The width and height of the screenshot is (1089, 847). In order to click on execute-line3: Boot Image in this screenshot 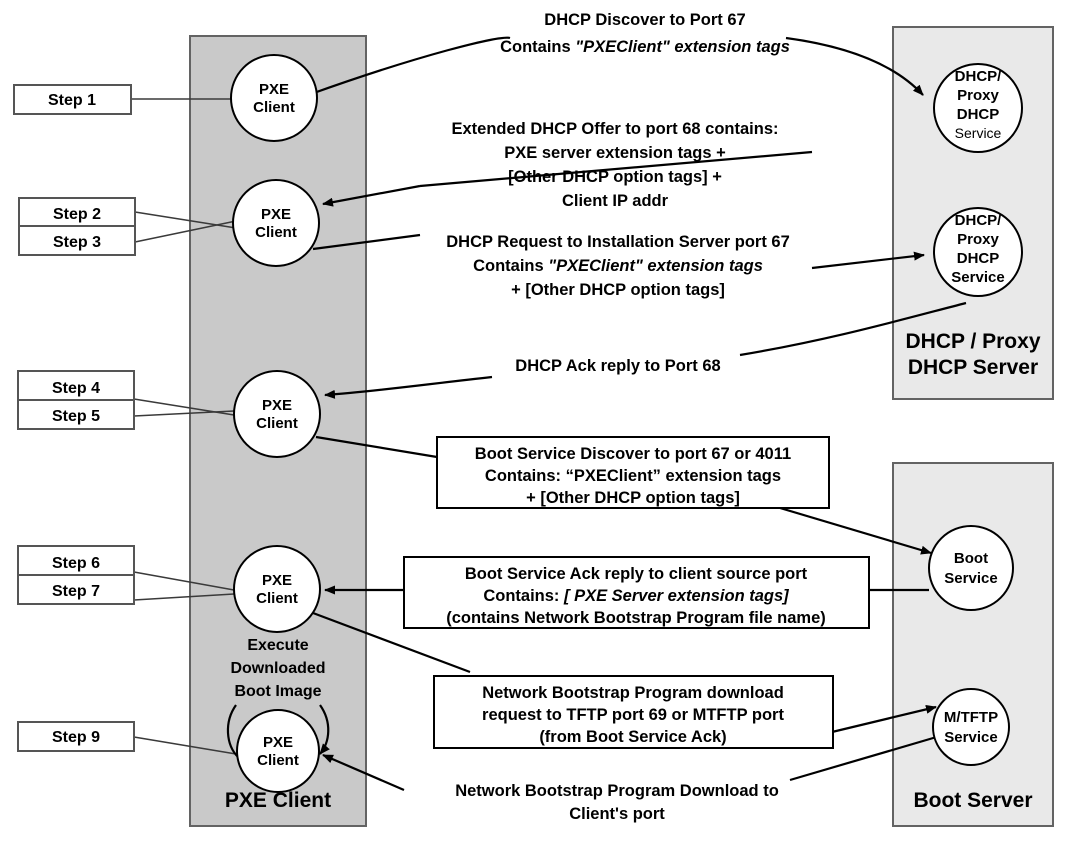, I will do `click(277, 691)`.